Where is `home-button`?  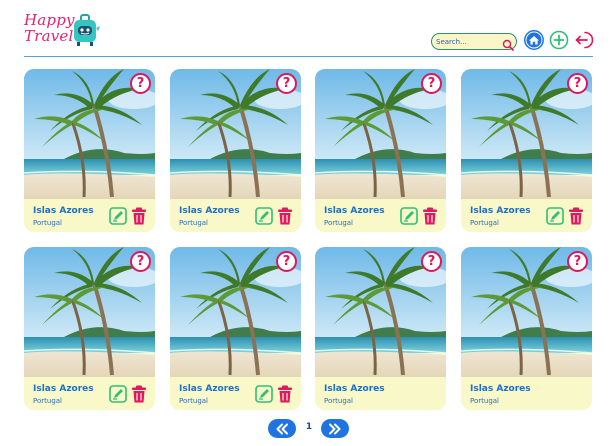 home-button is located at coordinates (534, 42).